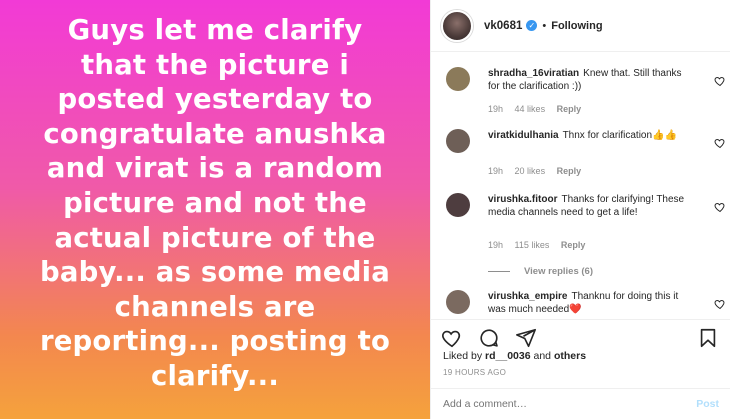 Image resolution: width=730 pixels, height=419 pixels. What do you see at coordinates (528, 296) in the screenshot?
I see `comment-username: virushka_empire` at bounding box center [528, 296].